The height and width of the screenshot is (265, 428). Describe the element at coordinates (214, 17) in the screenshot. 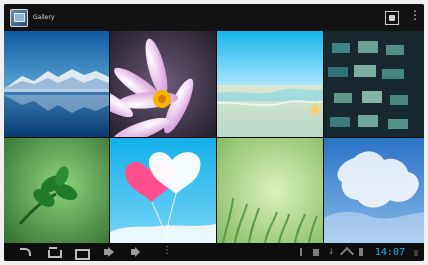

I see `action-bar: Gallery` at that location.